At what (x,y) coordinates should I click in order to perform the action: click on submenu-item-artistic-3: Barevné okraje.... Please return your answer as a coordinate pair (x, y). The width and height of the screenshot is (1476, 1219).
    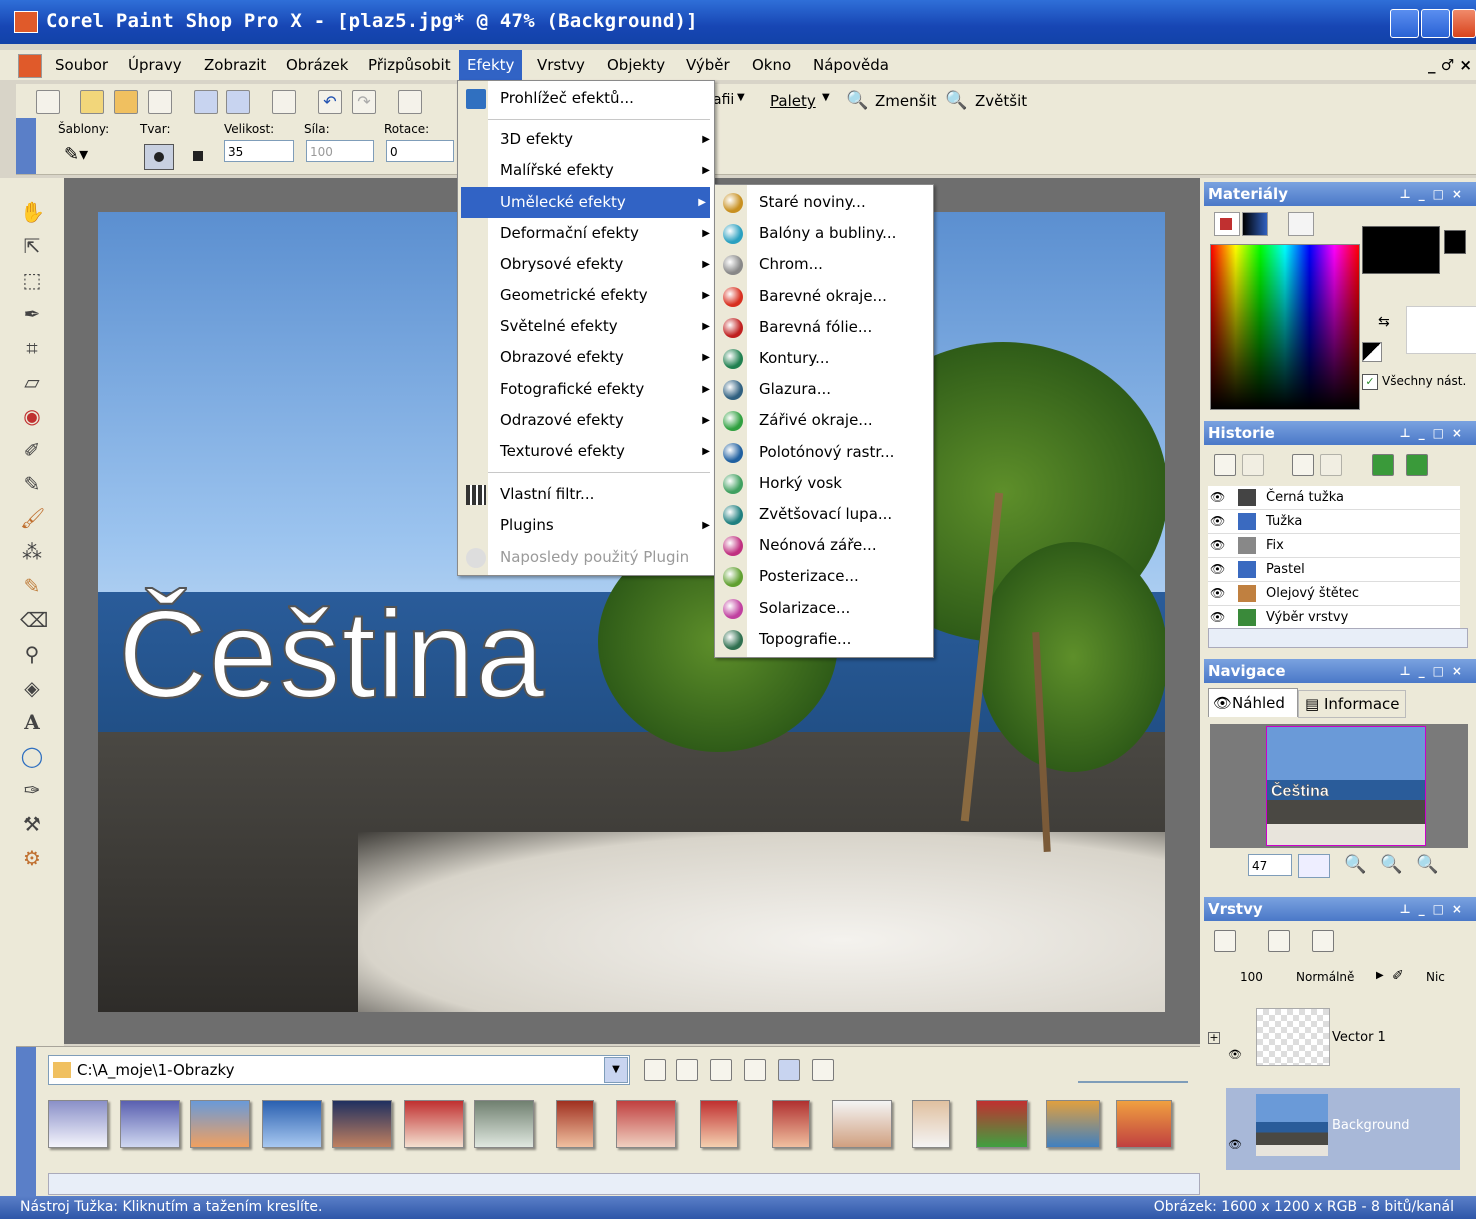
    Looking at the image, I should click on (824, 296).